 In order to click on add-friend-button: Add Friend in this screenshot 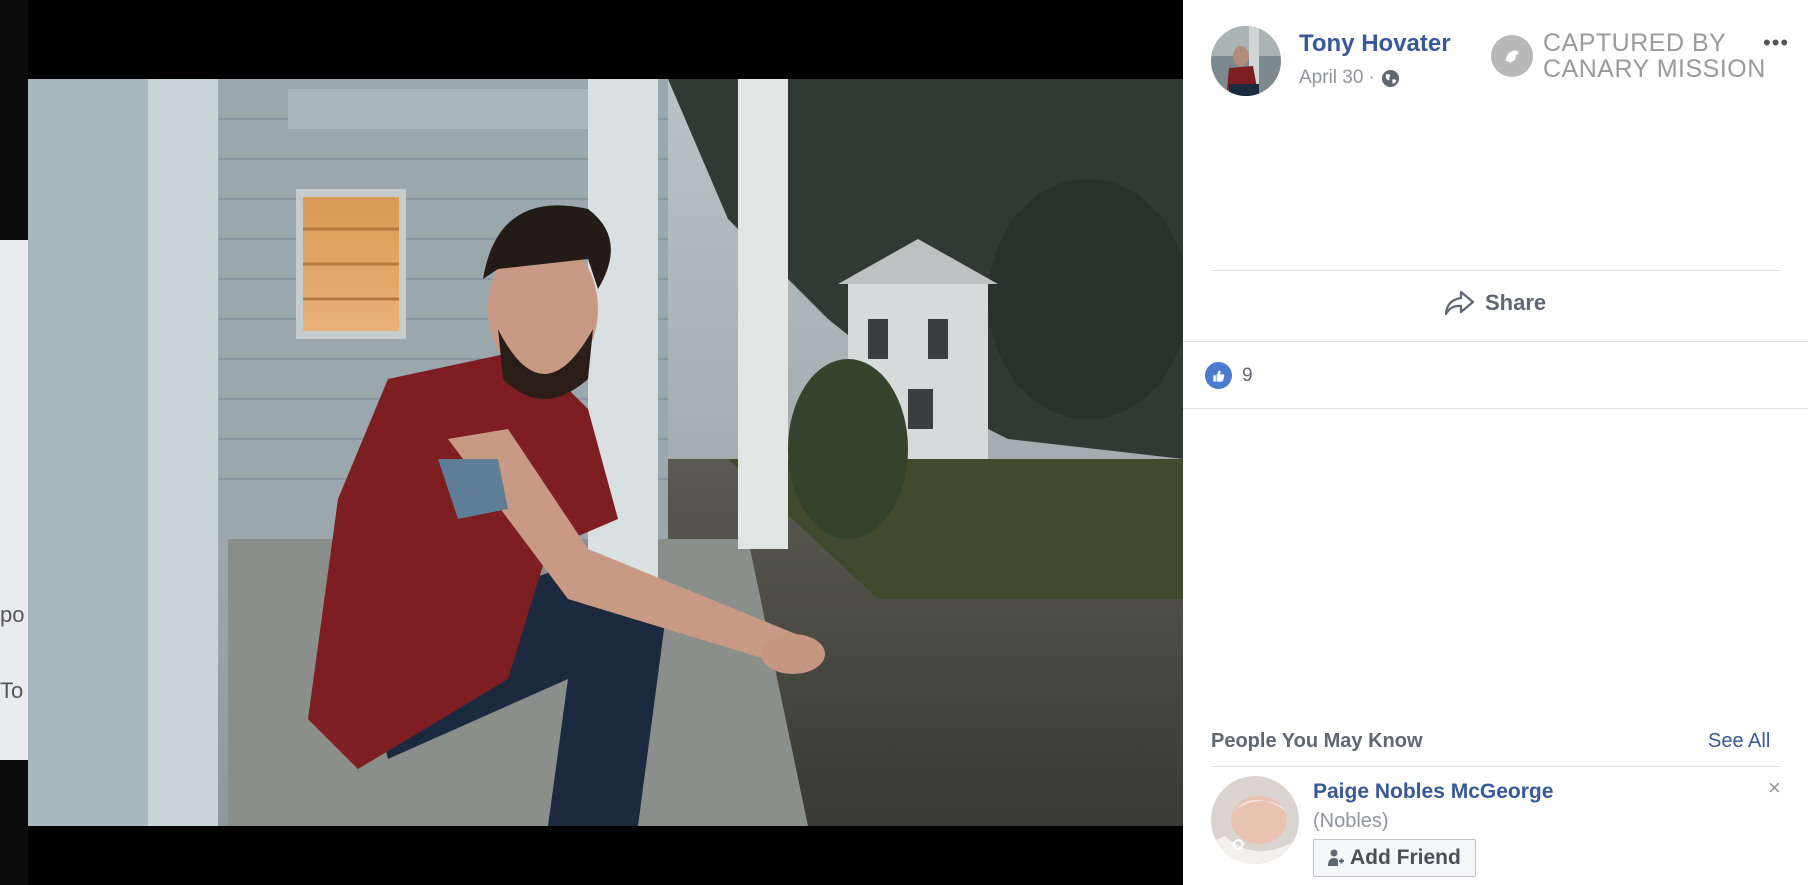, I will do `click(1394, 858)`.